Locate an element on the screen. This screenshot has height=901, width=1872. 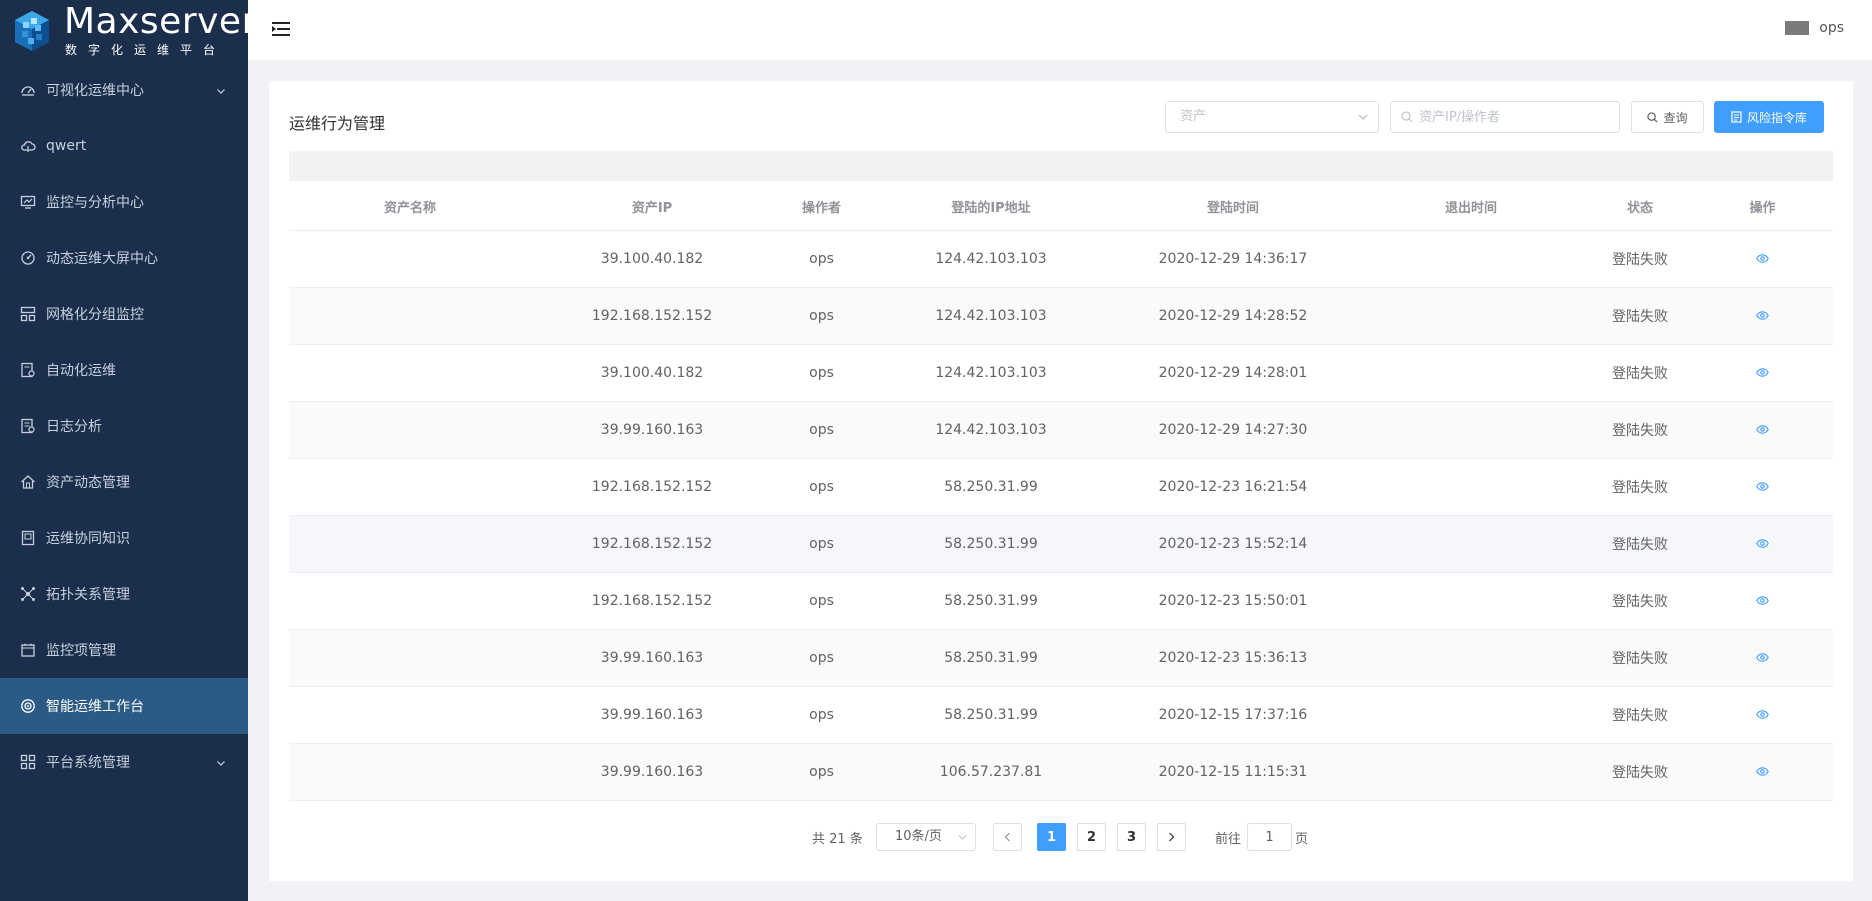
asset-select: 资产 is located at coordinates (1272, 117).